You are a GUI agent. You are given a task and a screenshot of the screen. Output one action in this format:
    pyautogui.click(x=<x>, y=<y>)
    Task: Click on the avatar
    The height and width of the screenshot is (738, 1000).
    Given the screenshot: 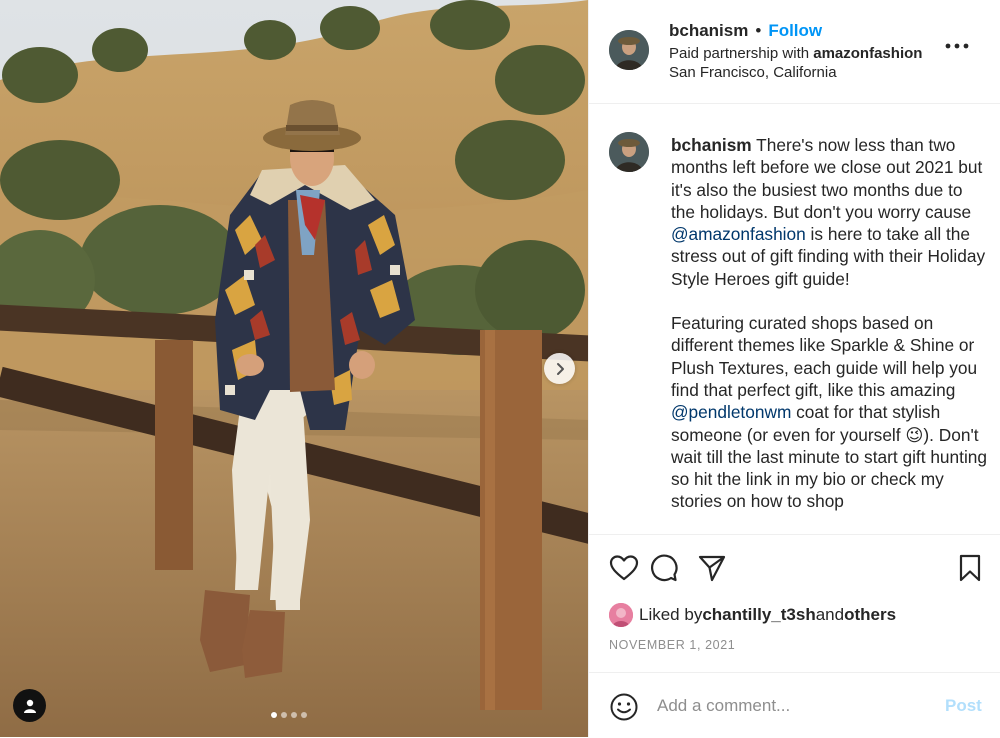 What is the action you would take?
    pyautogui.click(x=629, y=50)
    